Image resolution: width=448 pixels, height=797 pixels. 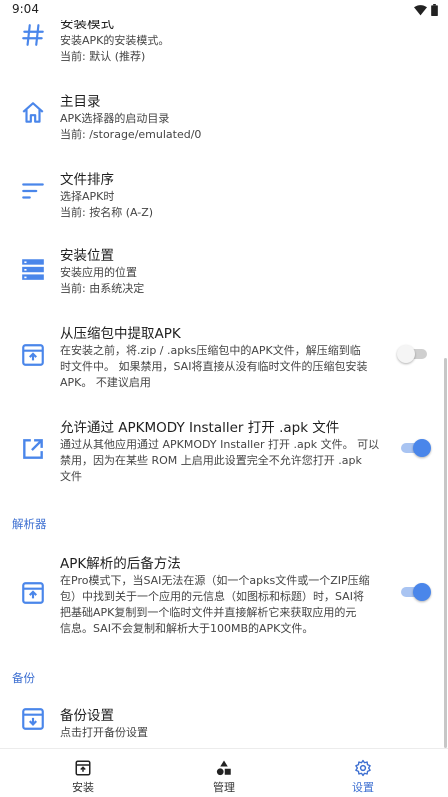 What do you see at coordinates (363, 768) in the screenshot?
I see `gear-icon` at bounding box center [363, 768].